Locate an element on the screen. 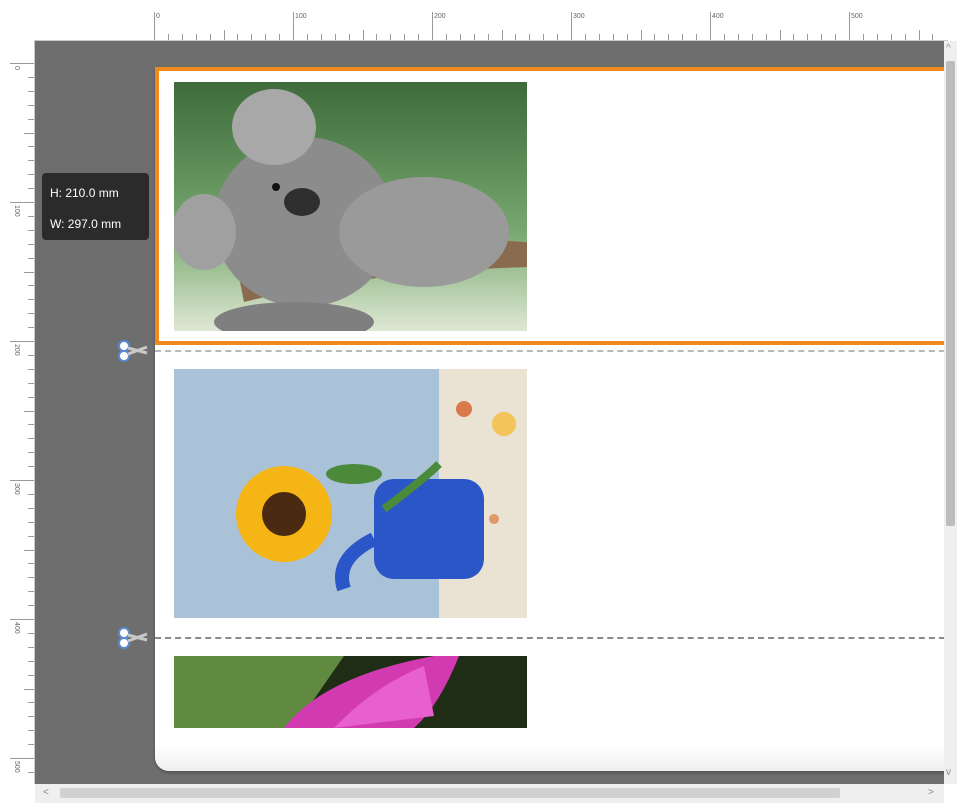 The width and height of the screenshot is (957, 803). horizontal-scroll-thumb is located at coordinates (450, 793).